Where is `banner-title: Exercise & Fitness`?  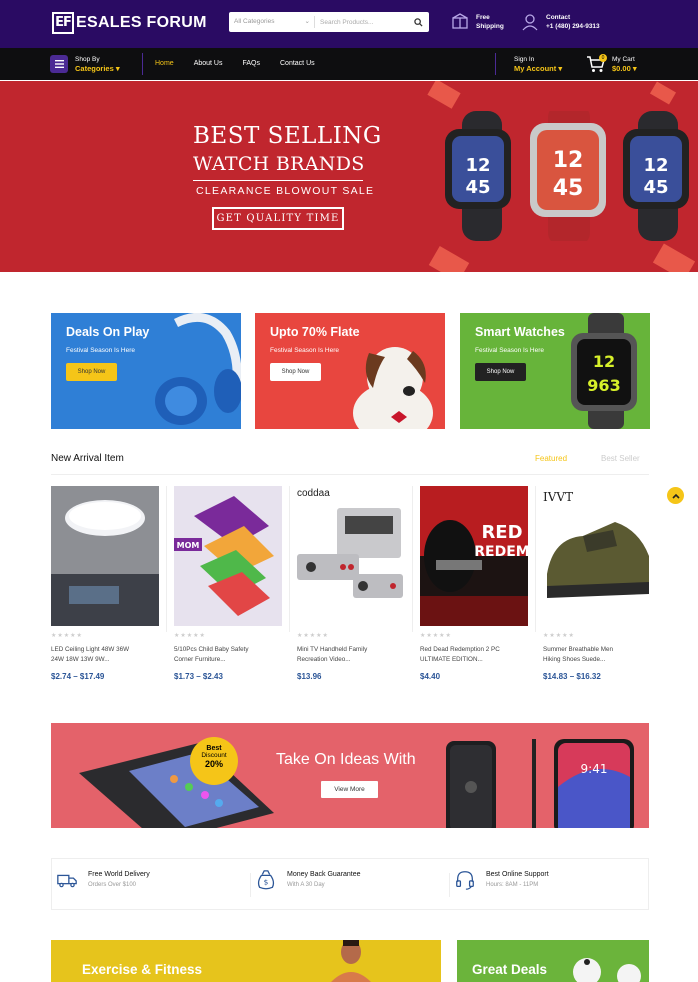
banner-title: Exercise & Fitness is located at coordinates (142, 969).